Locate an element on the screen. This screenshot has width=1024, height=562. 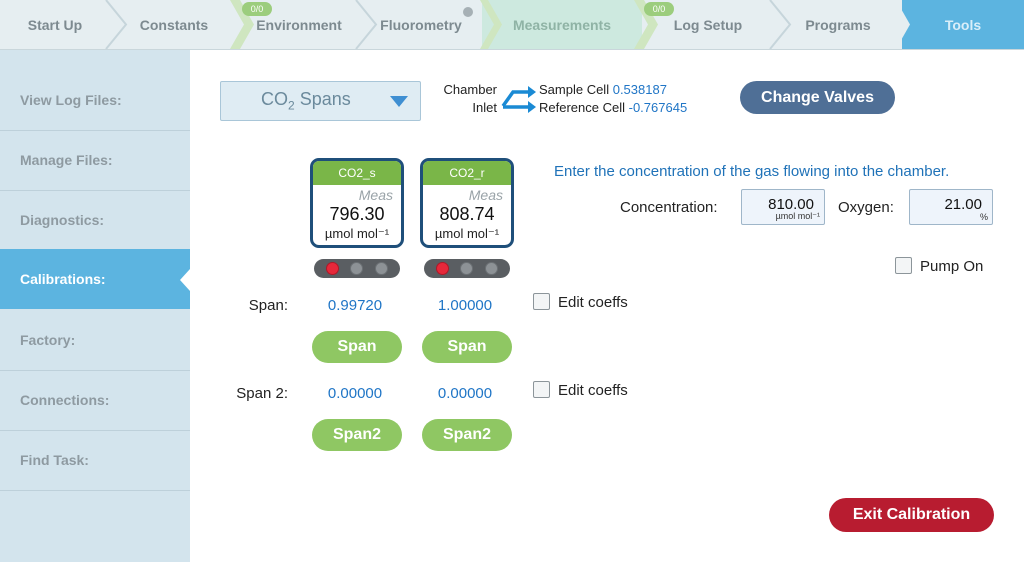
oxygen-input: 21.00 % is located at coordinates (951, 207).